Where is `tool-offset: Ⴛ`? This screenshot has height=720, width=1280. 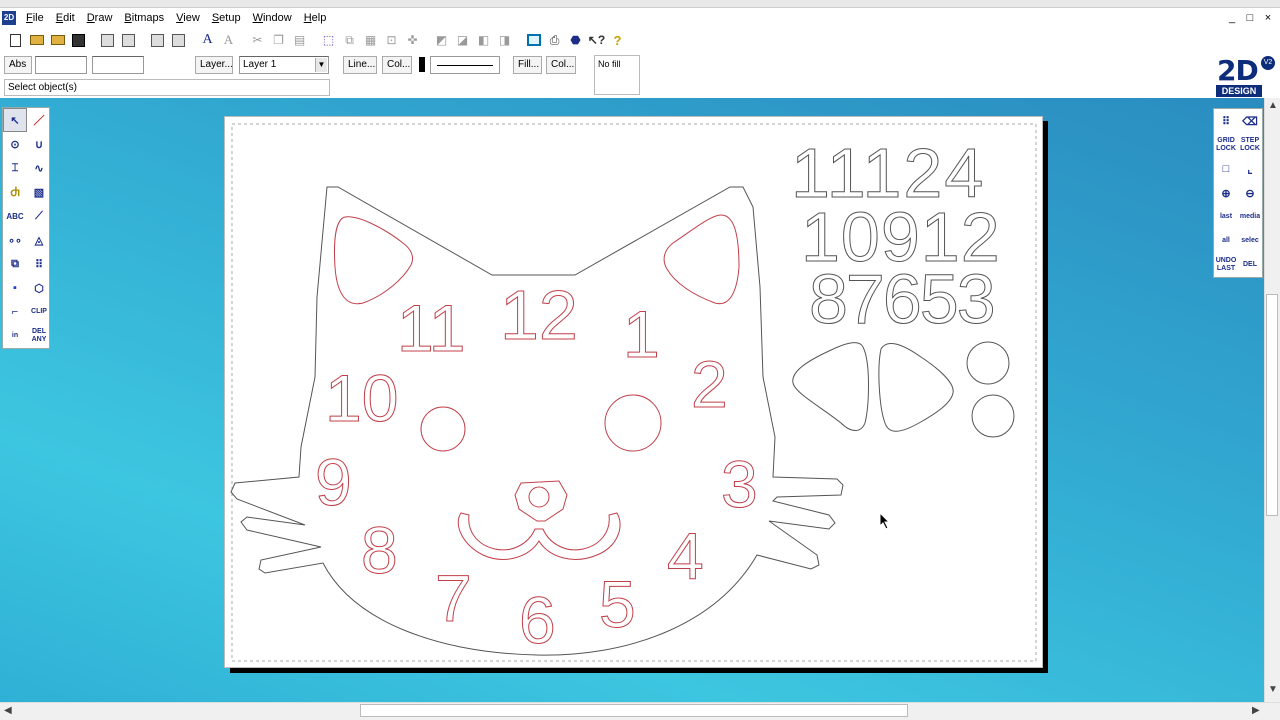 tool-offset: Ⴛ is located at coordinates (15, 192).